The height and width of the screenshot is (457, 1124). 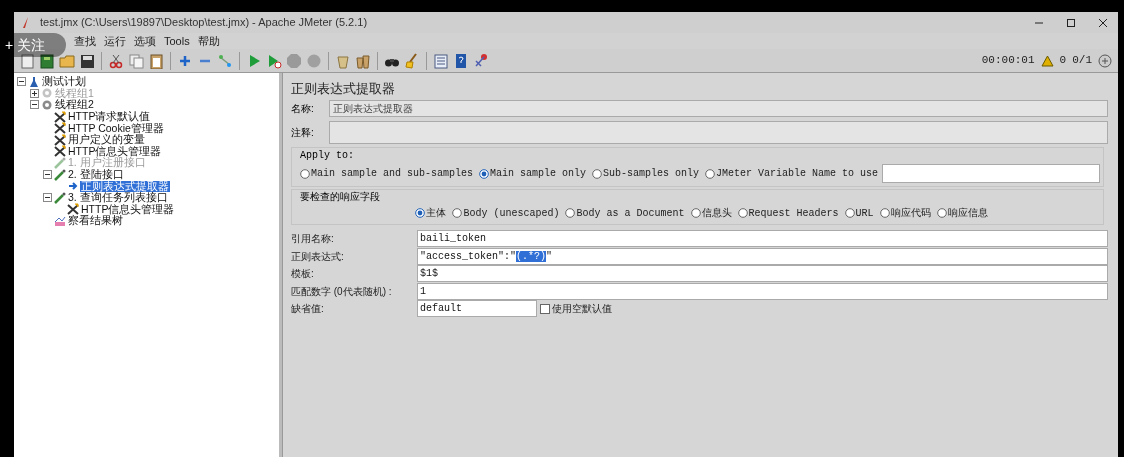 What do you see at coordinates (711, 213) in the screenshot?
I see `radio-button: 信息头` at bounding box center [711, 213].